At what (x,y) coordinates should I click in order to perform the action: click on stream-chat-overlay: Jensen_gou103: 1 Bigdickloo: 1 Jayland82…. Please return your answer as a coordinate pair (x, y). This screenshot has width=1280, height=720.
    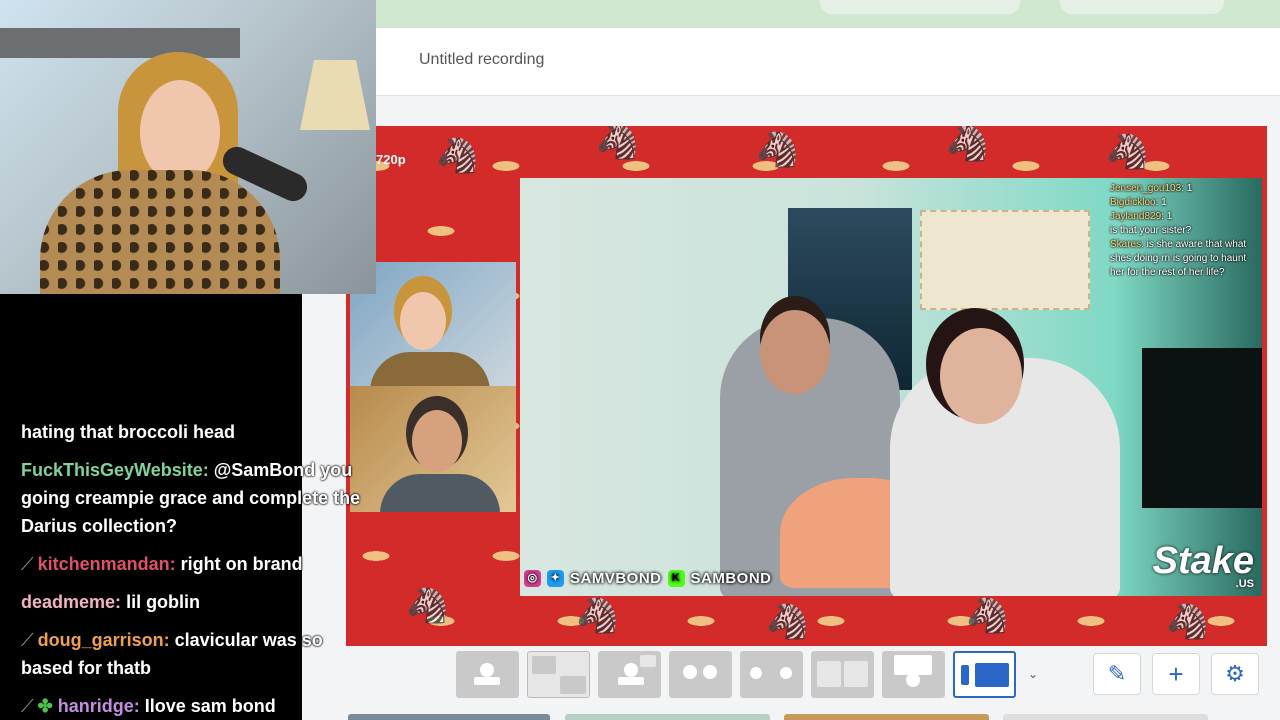
    Looking at the image, I should click on (1185, 231).